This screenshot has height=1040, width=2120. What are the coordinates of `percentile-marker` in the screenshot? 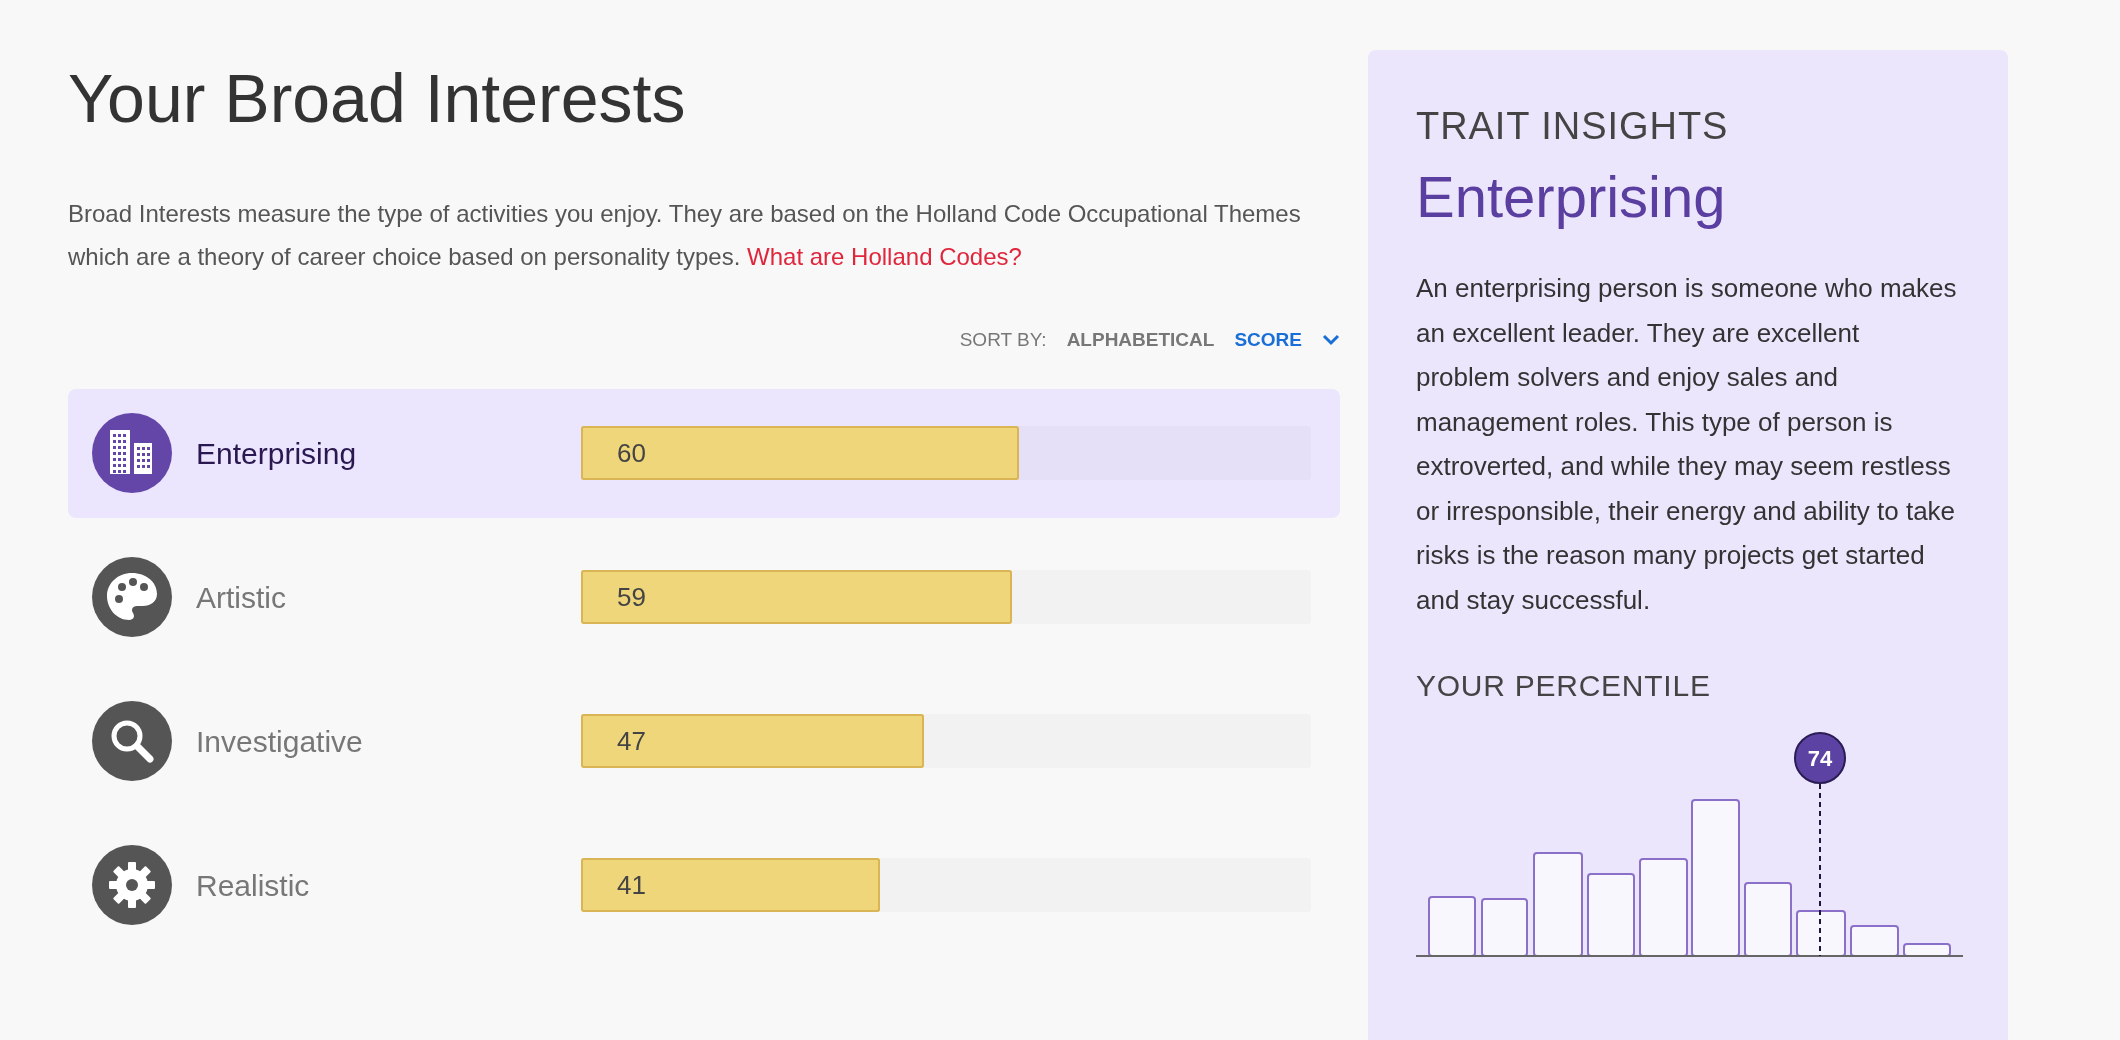 It's located at (1820, 758).